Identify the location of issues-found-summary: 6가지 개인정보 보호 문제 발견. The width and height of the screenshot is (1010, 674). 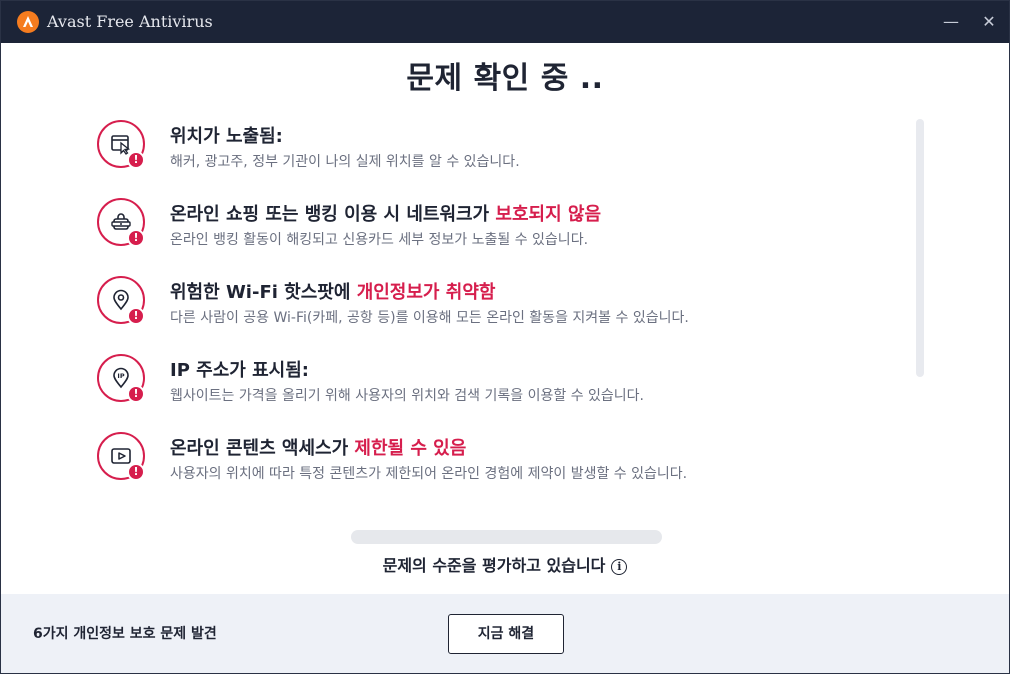
(125, 634).